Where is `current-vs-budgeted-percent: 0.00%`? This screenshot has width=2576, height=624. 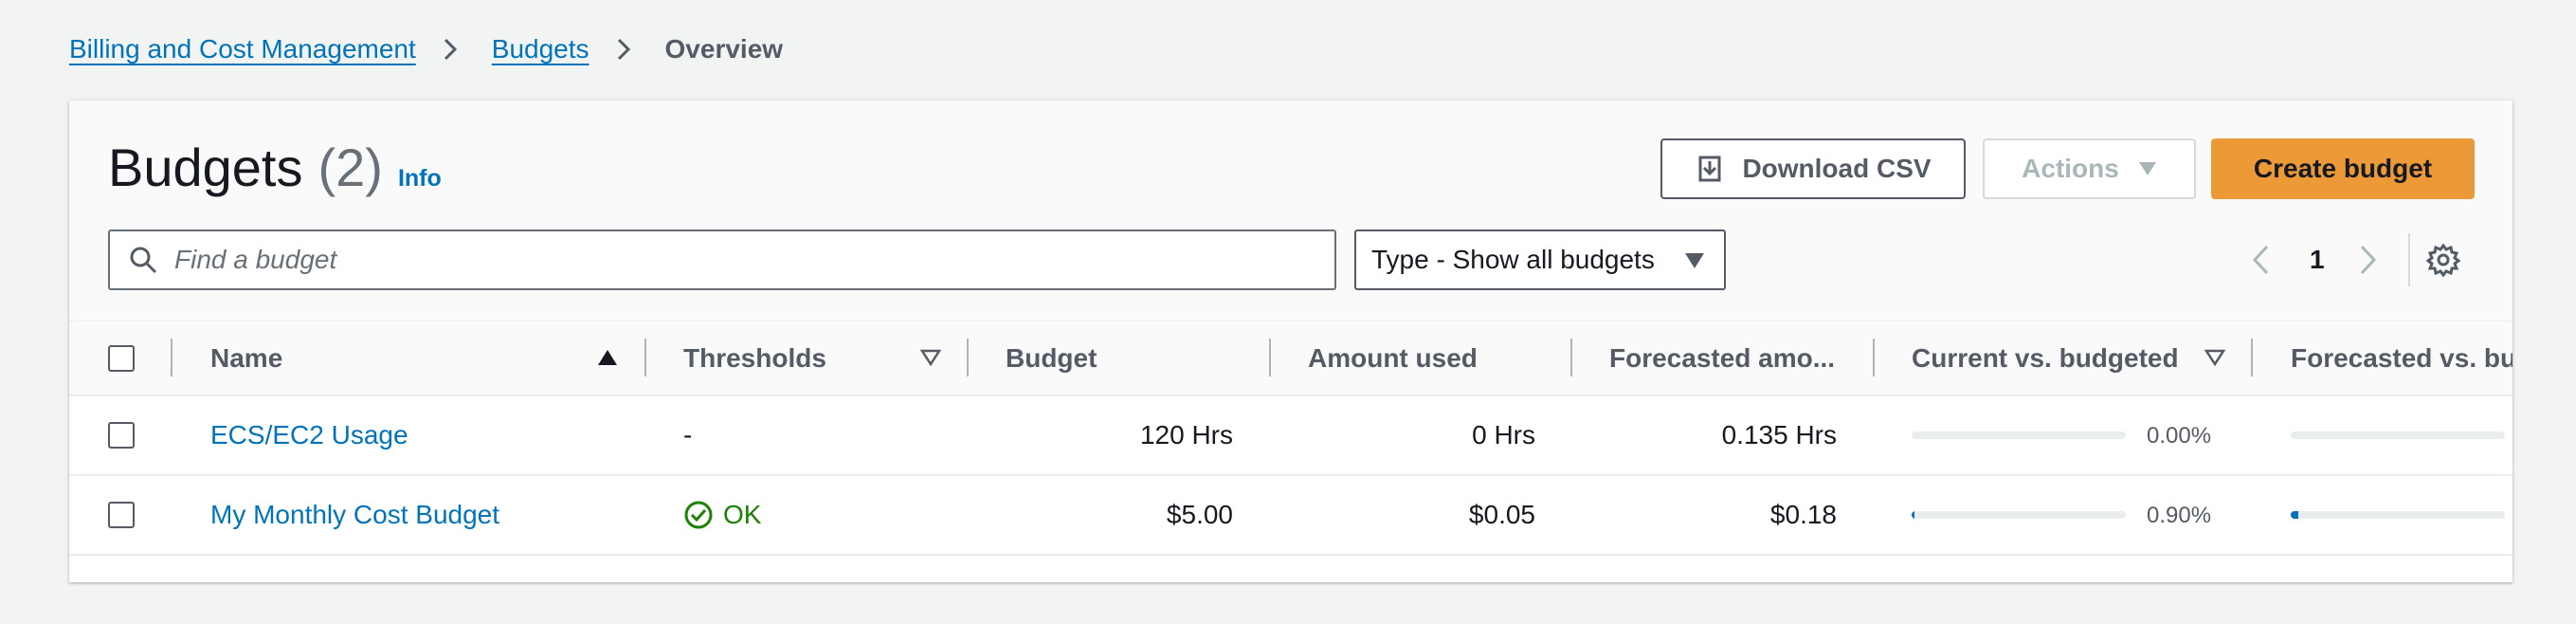 current-vs-budgeted-percent: 0.00% is located at coordinates (2179, 436).